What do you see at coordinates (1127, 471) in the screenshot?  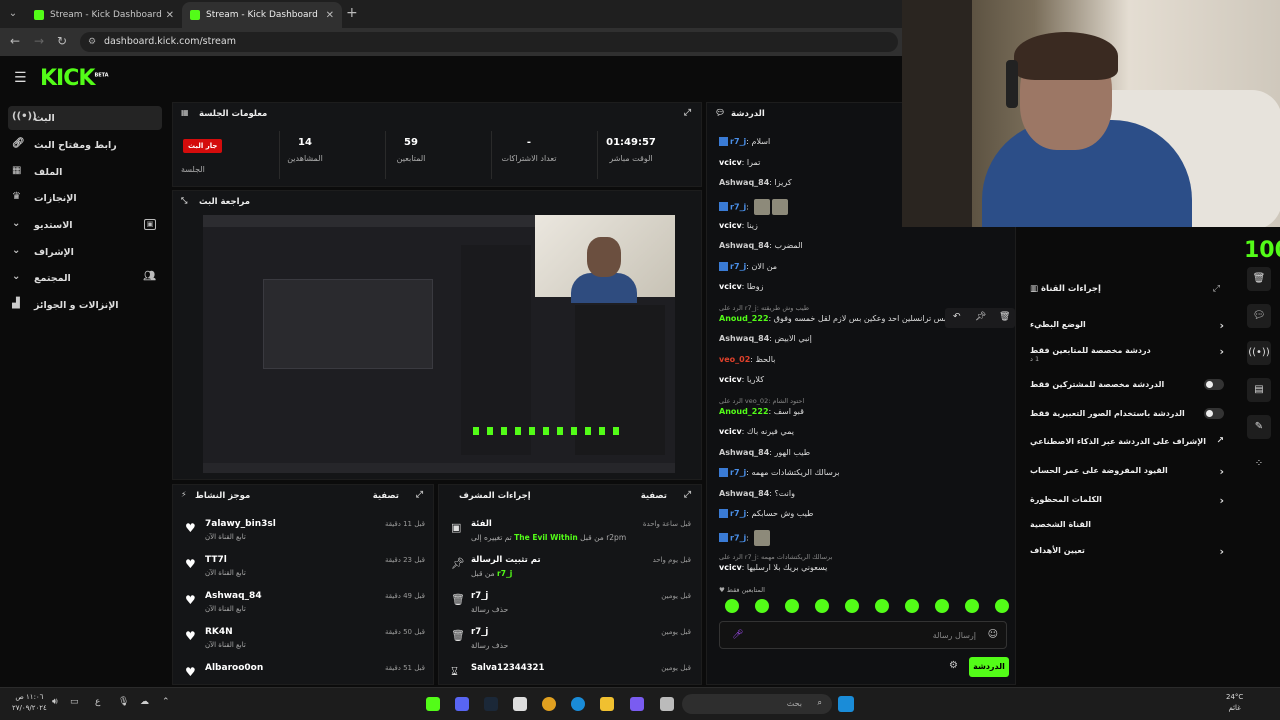 I see `channel-action-row: القيود المفروضة على عمر الحساب ›` at bounding box center [1127, 471].